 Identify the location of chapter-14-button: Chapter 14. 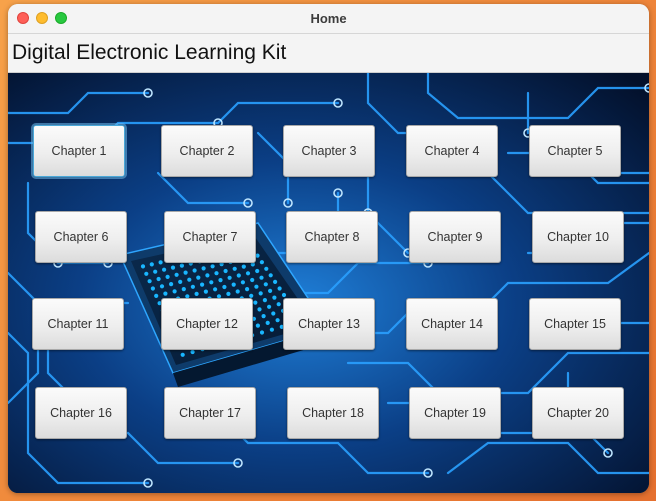
(452, 324).